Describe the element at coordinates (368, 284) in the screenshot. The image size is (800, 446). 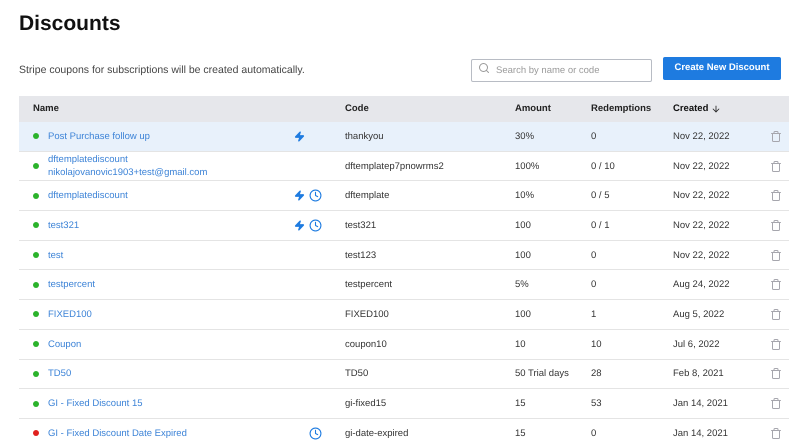
I see `code-cell: testpercent` at that location.